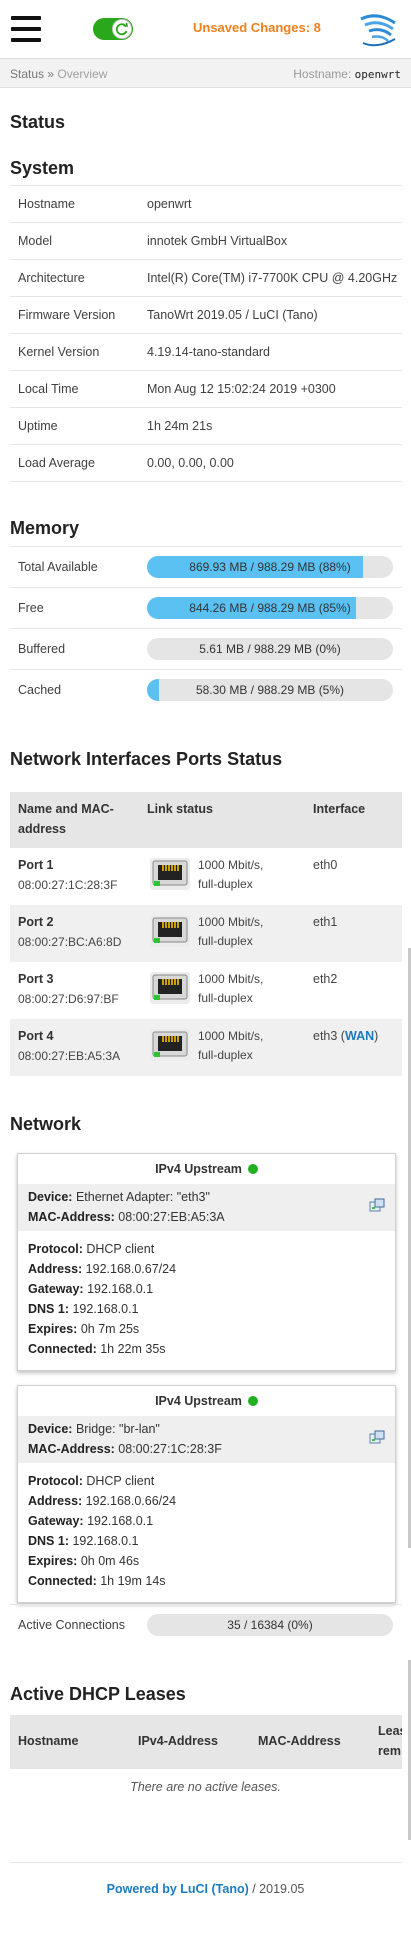  What do you see at coordinates (377, 1438) in the screenshot?
I see `bridge-icon` at bounding box center [377, 1438].